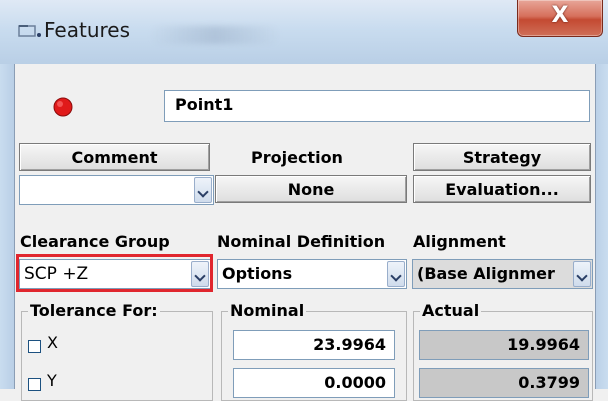  I want to click on nominal-y-field: 0.0000, so click(314, 383).